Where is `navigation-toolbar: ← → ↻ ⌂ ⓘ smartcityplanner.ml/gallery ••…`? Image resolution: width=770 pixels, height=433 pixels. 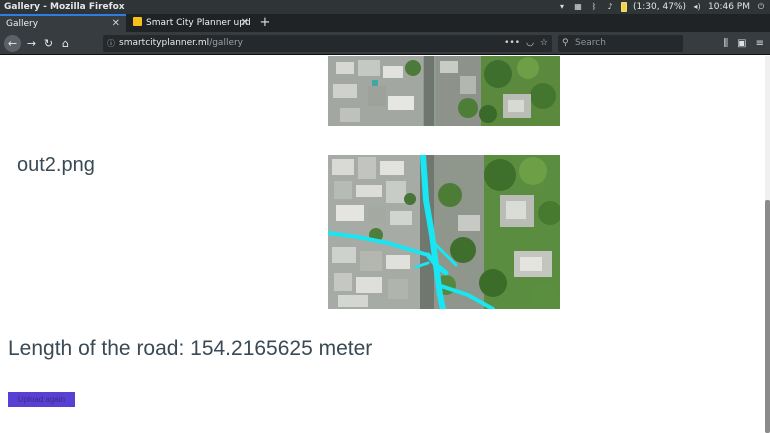
navigation-toolbar: ← → ↻ ⌂ ⓘ smartcityplanner.ml/gallery ••… is located at coordinates (385, 43).